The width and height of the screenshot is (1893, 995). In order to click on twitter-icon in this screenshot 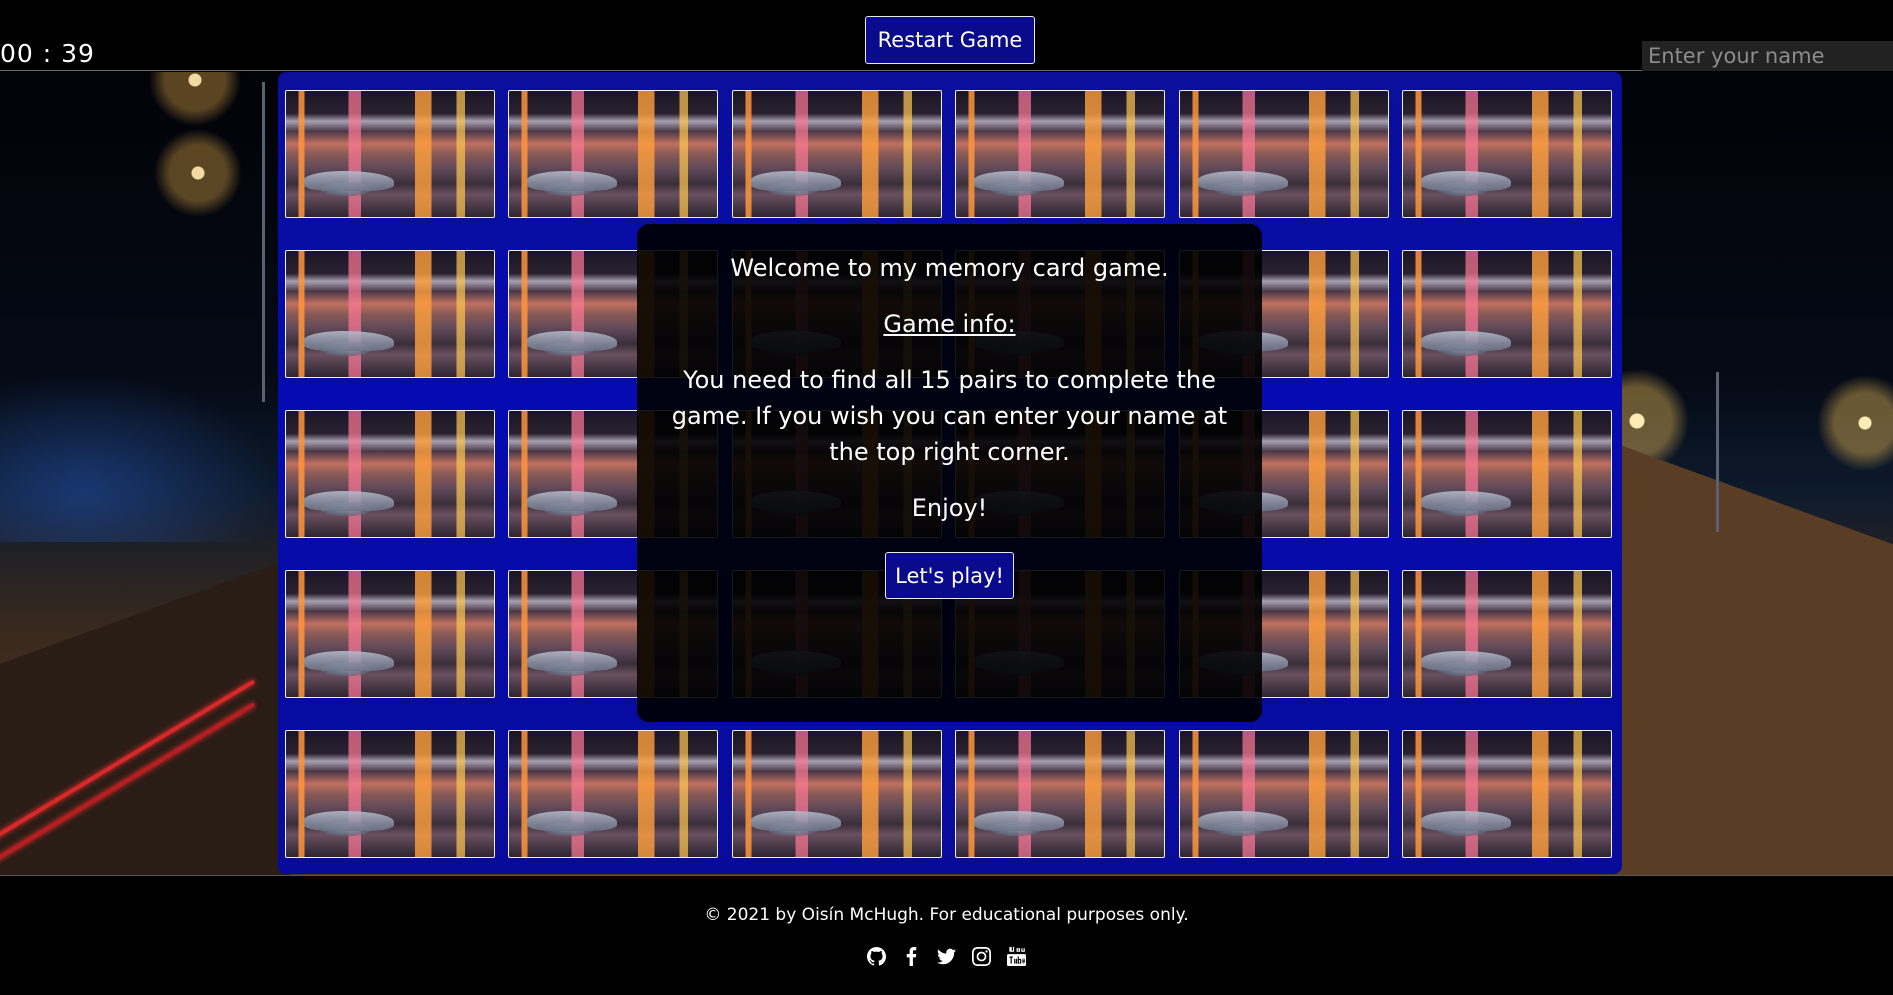, I will do `click(946, 956)`.